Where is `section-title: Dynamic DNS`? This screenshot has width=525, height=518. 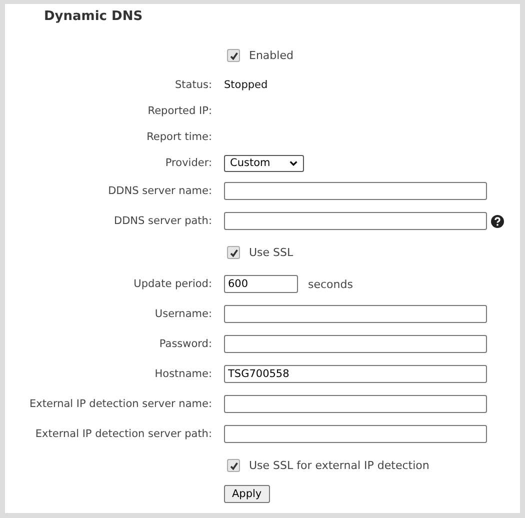 section-title: Dynamic DNS is located at coordinates (94, 17).